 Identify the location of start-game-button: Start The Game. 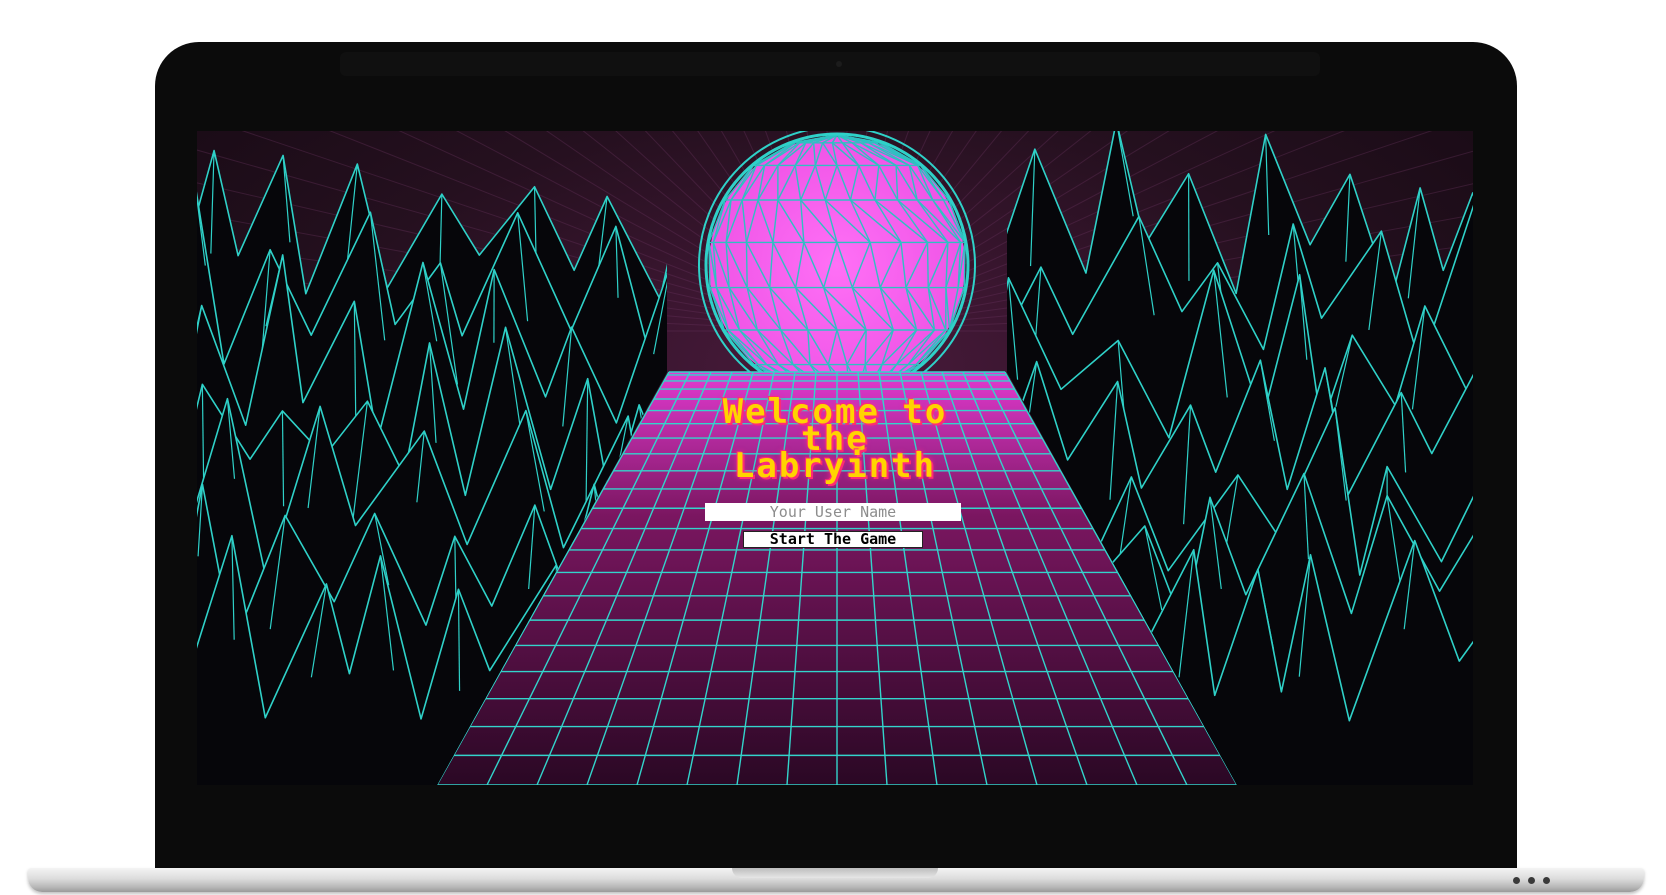
(833, 539).